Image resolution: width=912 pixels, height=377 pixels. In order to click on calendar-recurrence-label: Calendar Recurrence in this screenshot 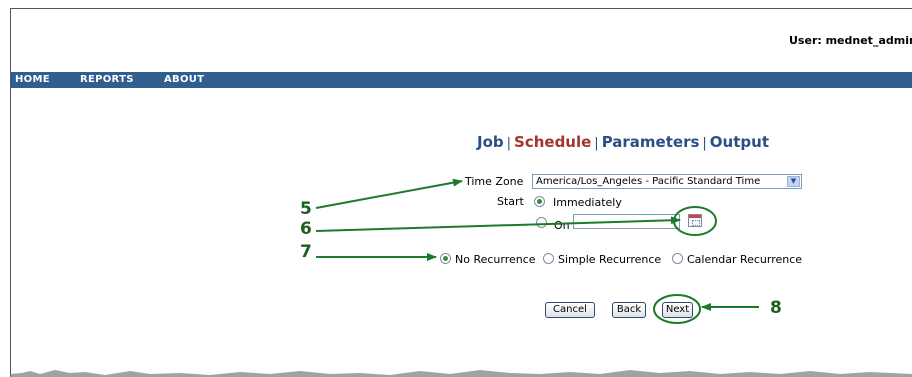, I will do `click(745, 259)`.